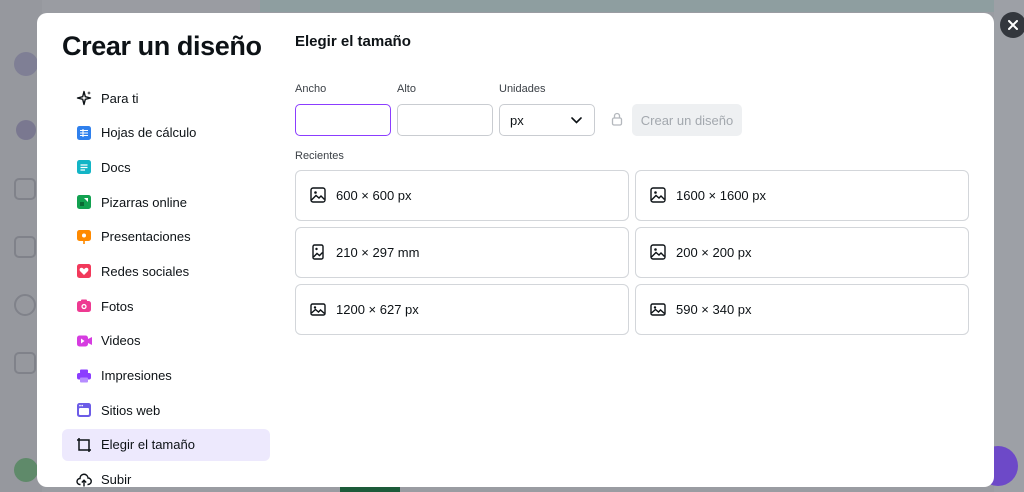 The width and height of the screenshot is (1024, 492). I want to click on nav-item-elegir-el-tamano: Elegir el tamaño, so click(166, 444).